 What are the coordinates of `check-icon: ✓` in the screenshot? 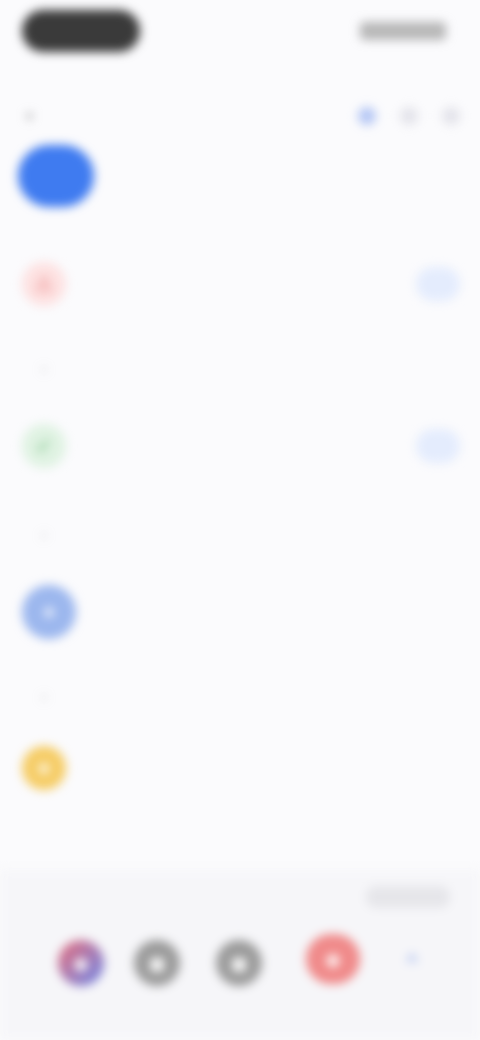 It's located at (44, 446).